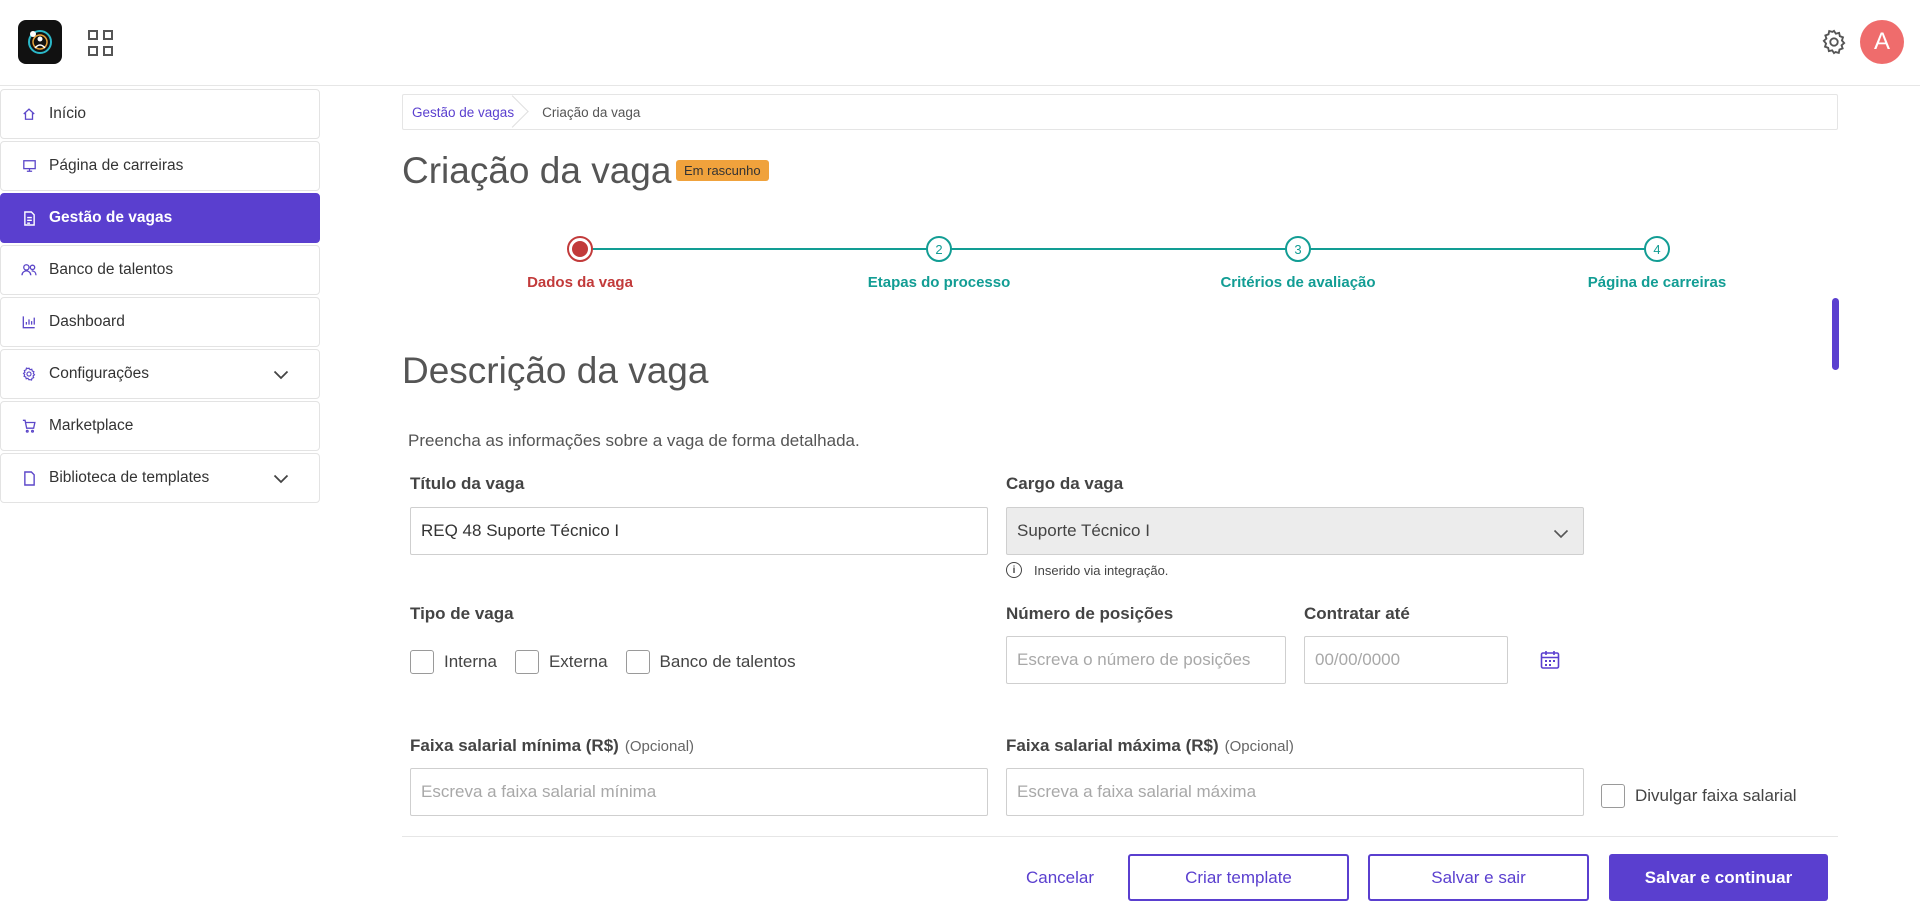 The height and width of the screenshot is (911, 1920). Describe the element at coordinates (555, 370) in the screenshot. I see `section-title: Descrição da vaga` at that location.